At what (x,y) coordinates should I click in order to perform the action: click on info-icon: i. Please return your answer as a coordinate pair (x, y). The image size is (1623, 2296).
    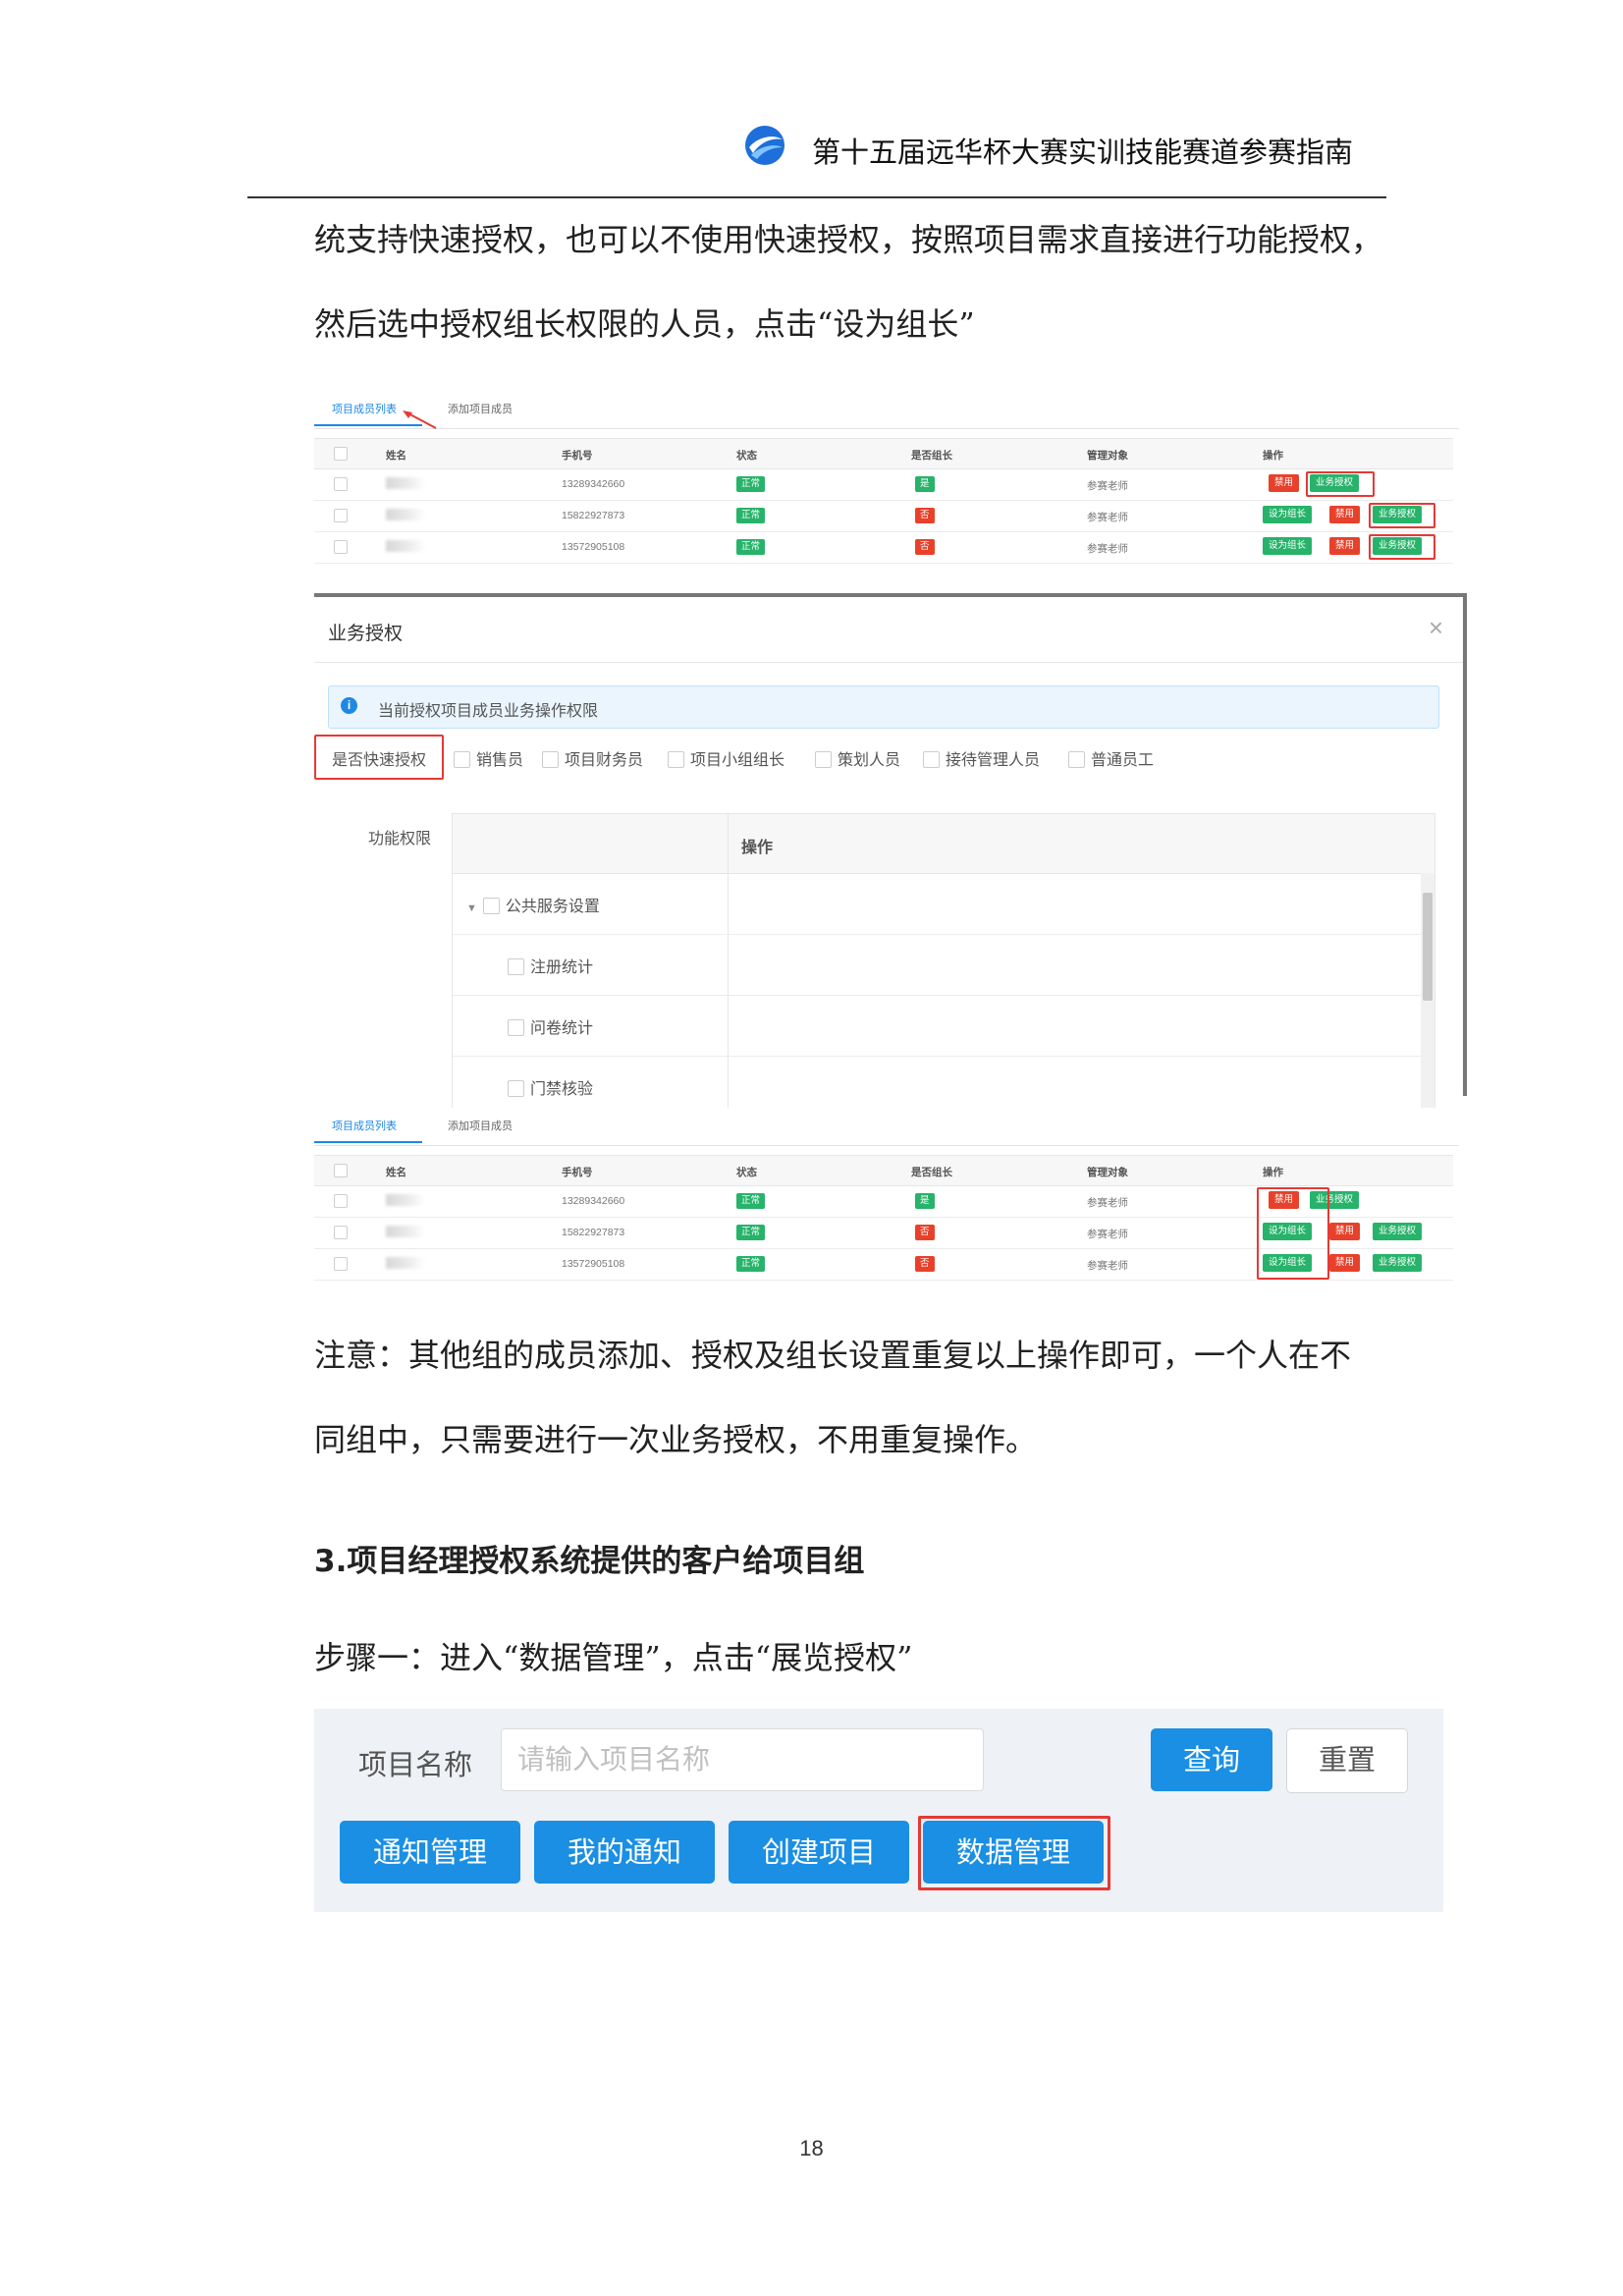
    Looking at the image, I should click on (349, 705).